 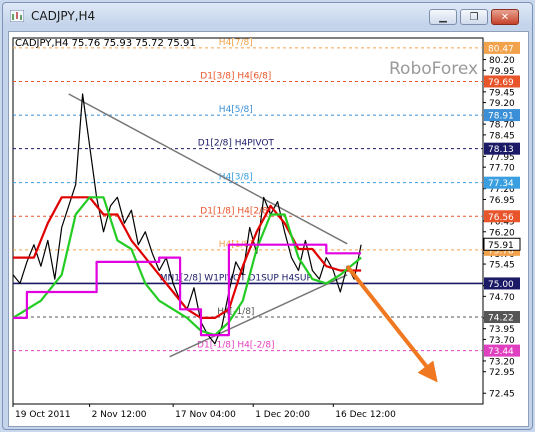 What do you see at coordinates (236, 346) in the screenshot?
I see `level-label: D1[-1/8] H4[-2/8]` at bounding box center [236, 346].